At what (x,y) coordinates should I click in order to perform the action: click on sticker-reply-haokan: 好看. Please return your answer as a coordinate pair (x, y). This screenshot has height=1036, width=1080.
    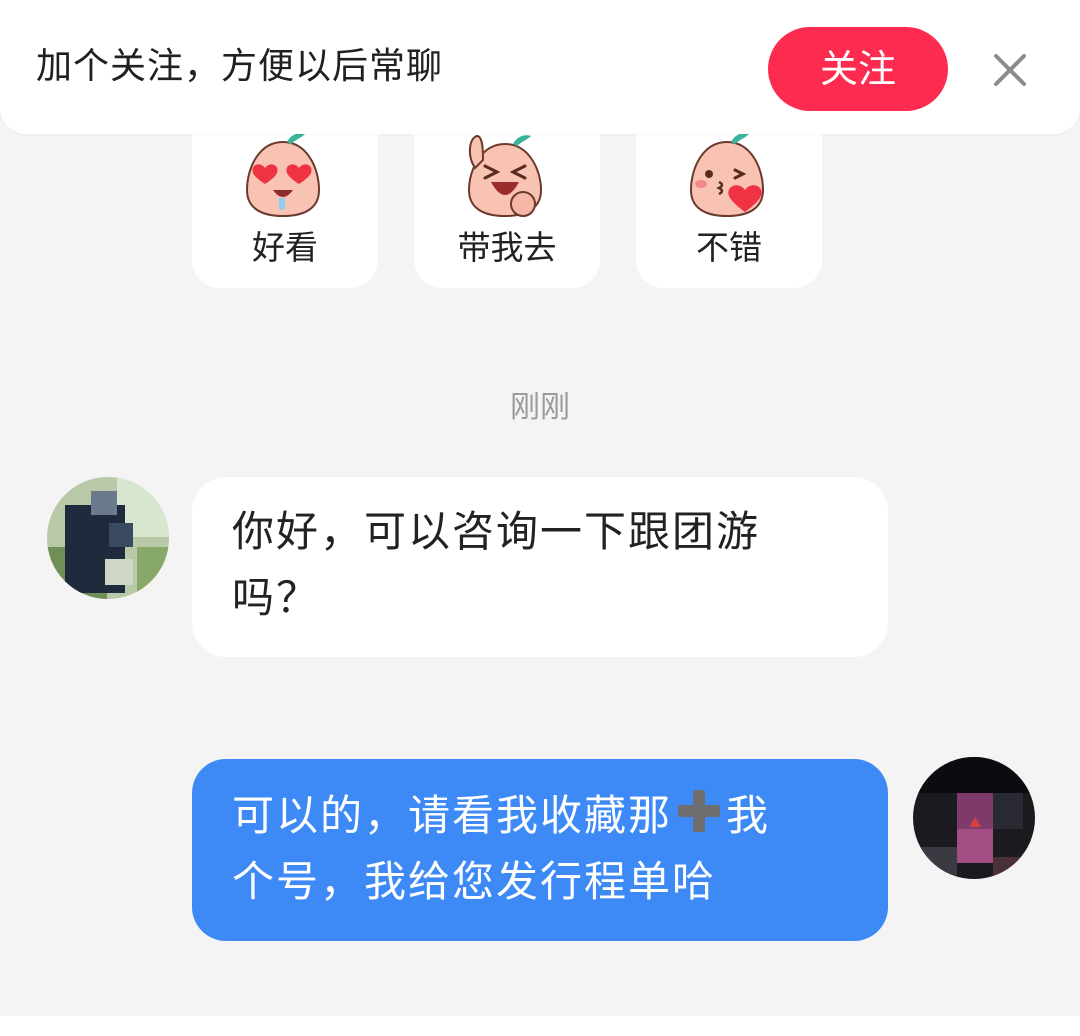
    Looking at the image, I should click on (285, 200).